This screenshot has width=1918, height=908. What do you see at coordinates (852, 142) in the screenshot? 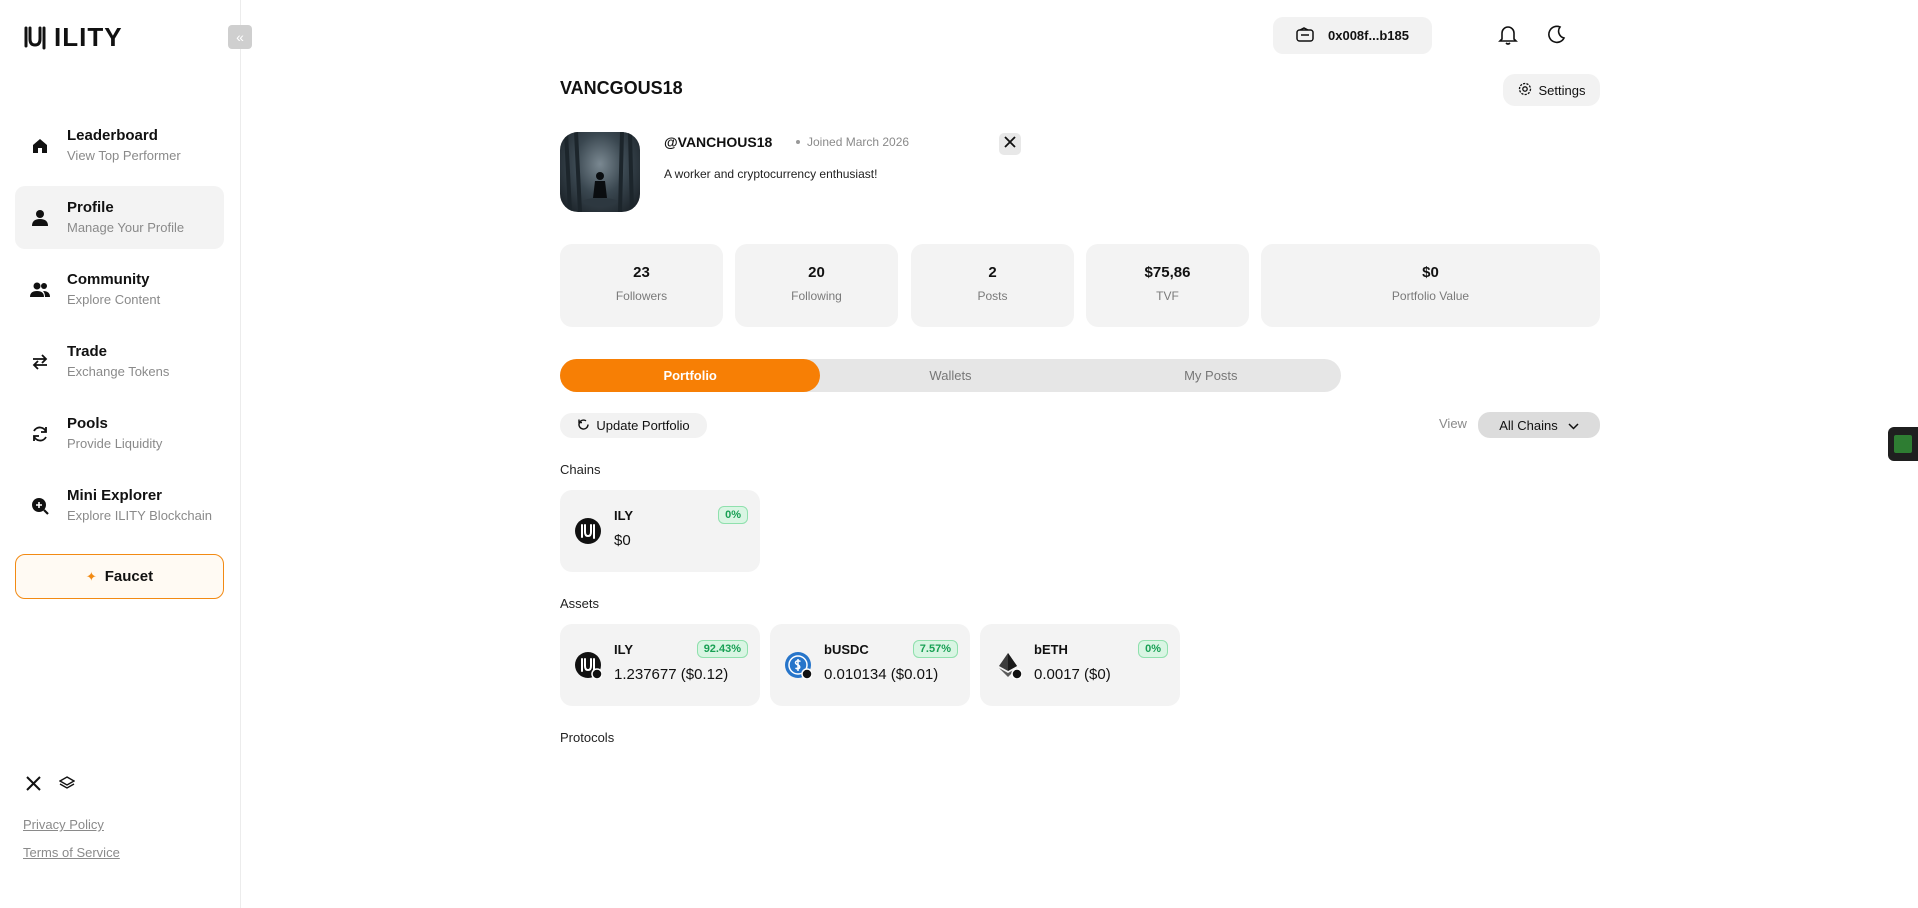
I see `joined-date: Joined March 2026` at bounding box center [852, 142].